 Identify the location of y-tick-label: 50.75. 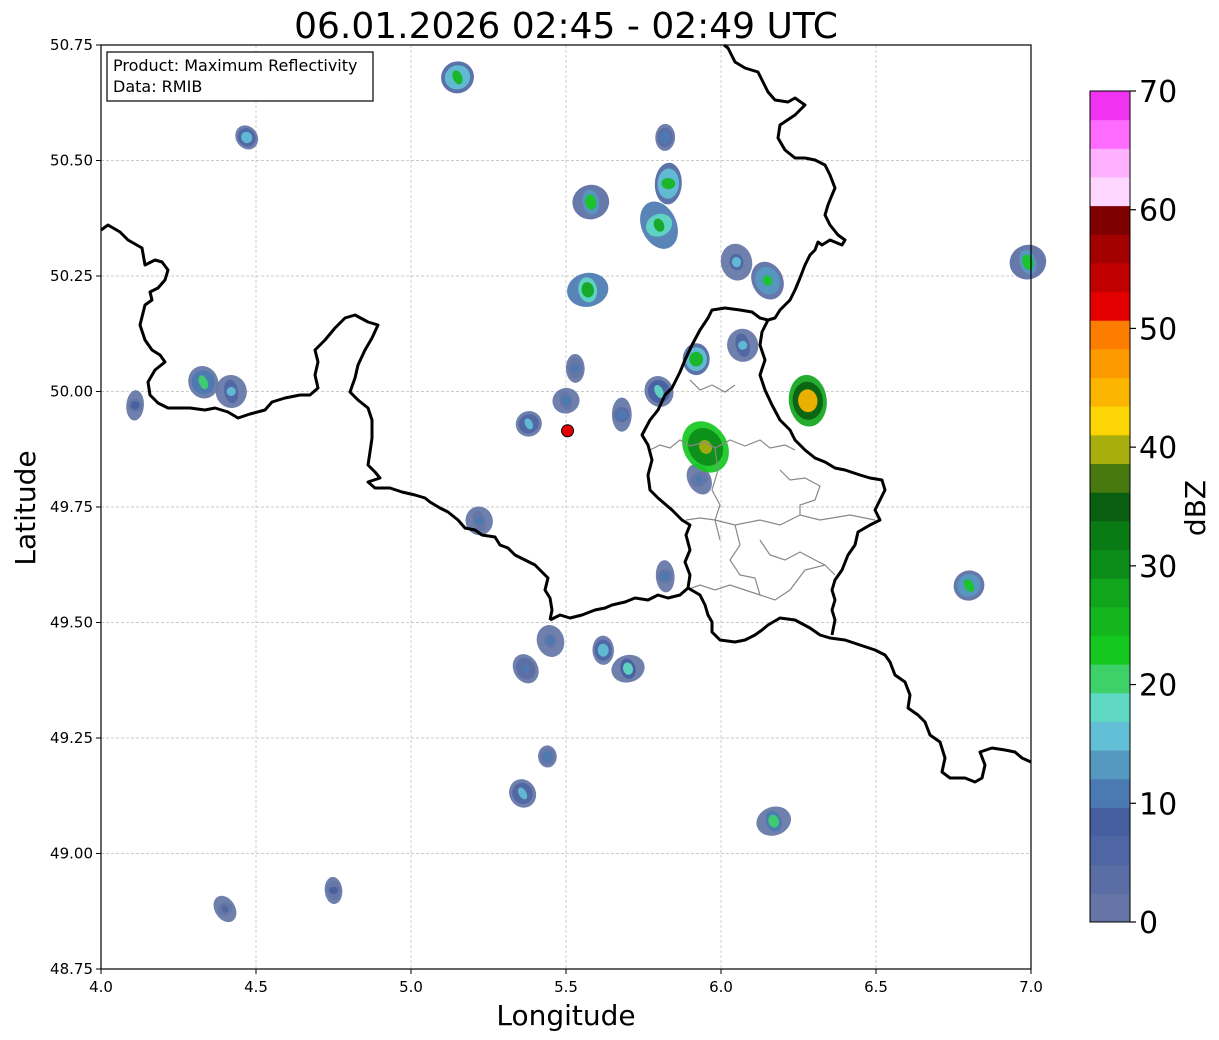
(71, 45).